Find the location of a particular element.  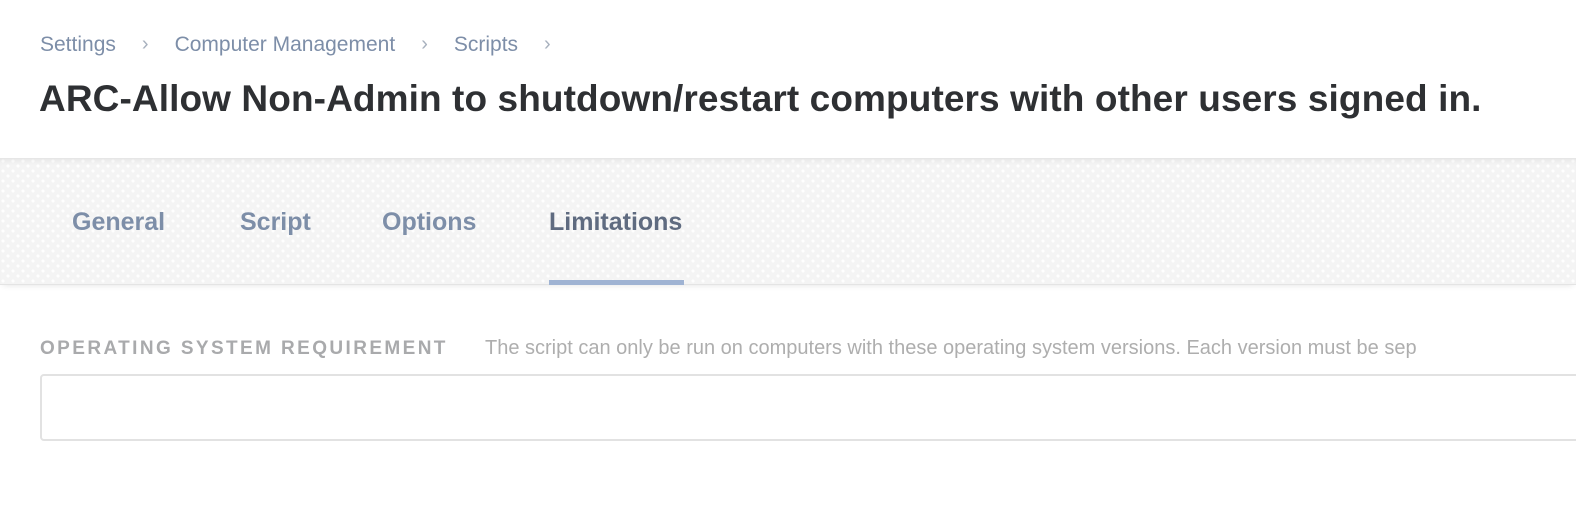

tab-script: Script is located at coordinates (275, 222).